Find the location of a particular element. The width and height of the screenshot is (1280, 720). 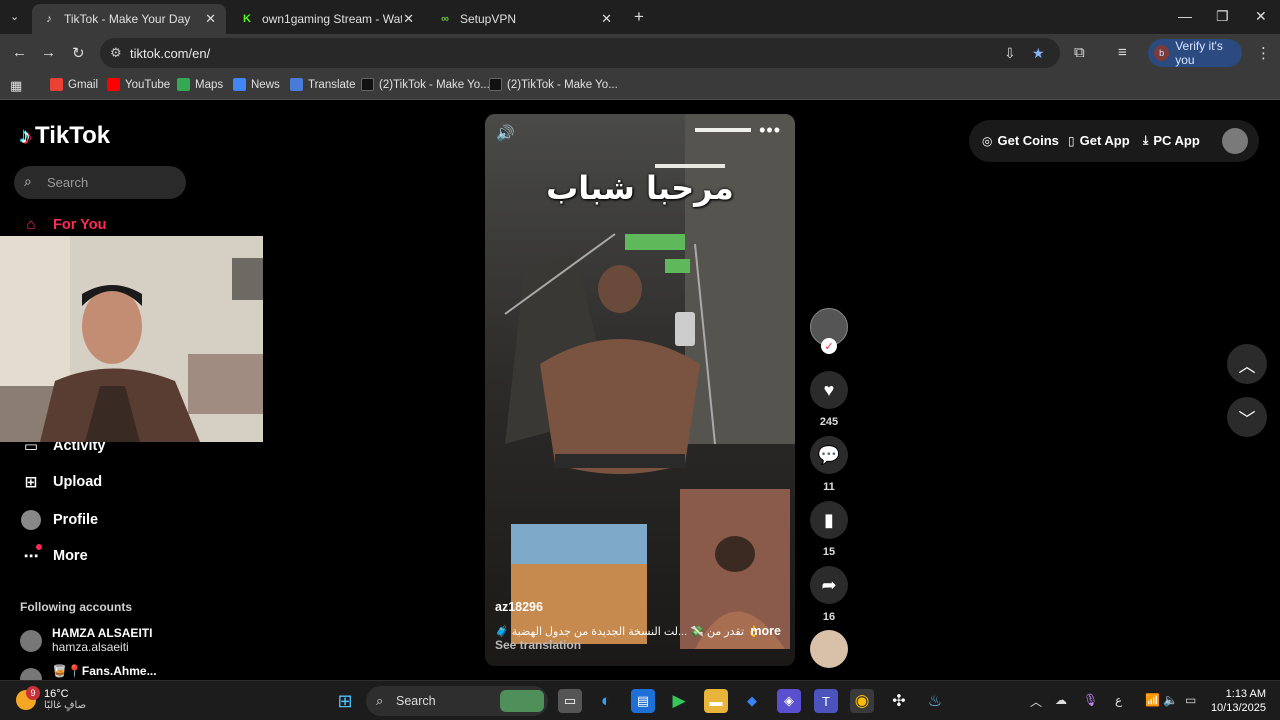

video-author: az18296 is located at coordinates (519, 607).